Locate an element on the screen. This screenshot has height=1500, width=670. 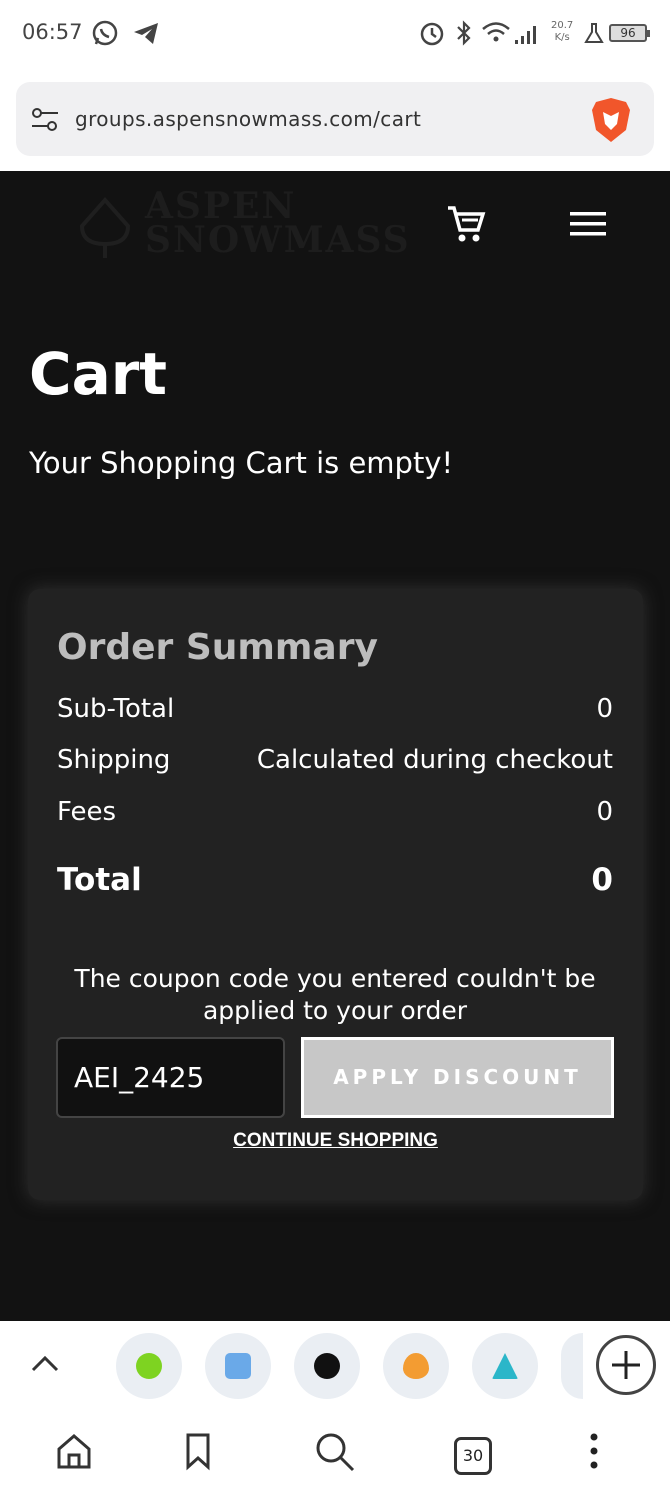
aspen-leaf-logo-icon is located at coordinates (105, 228).